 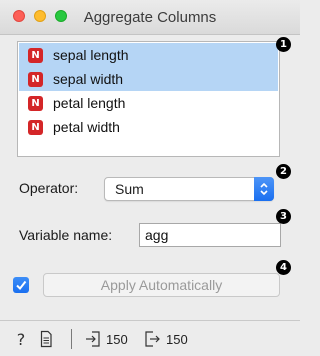 What do you see at coordinates (86, 127) in the screenshot?
I see `list-item-label: petal width` at bounding box center [86, 127].